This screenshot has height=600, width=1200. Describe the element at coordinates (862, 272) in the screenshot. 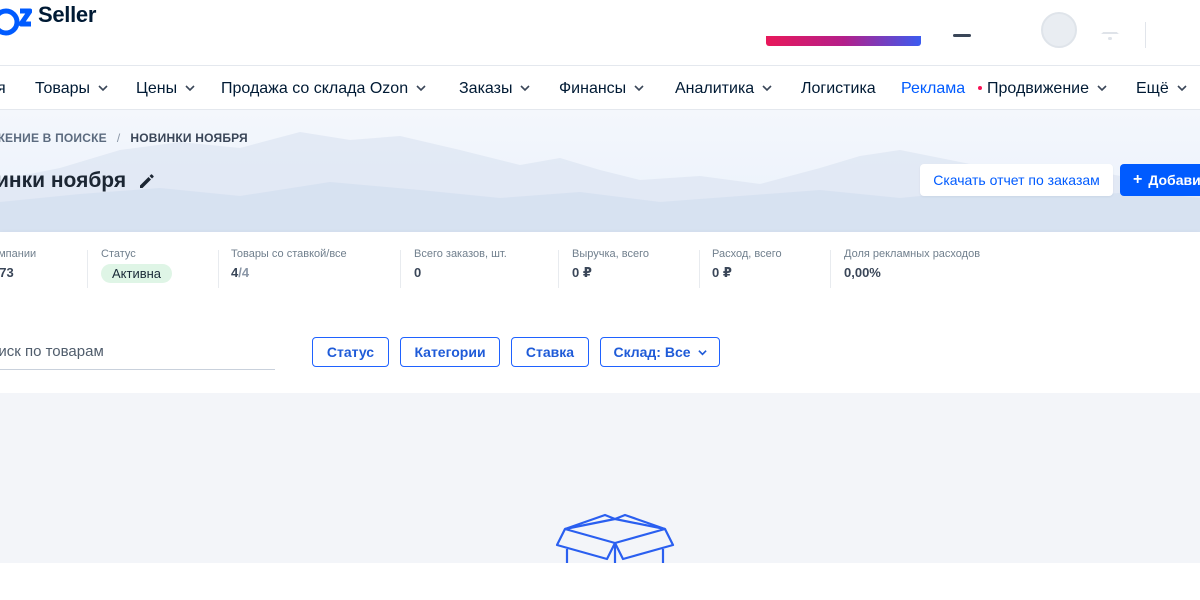

I see `stat-value: 0,00%` at that location.